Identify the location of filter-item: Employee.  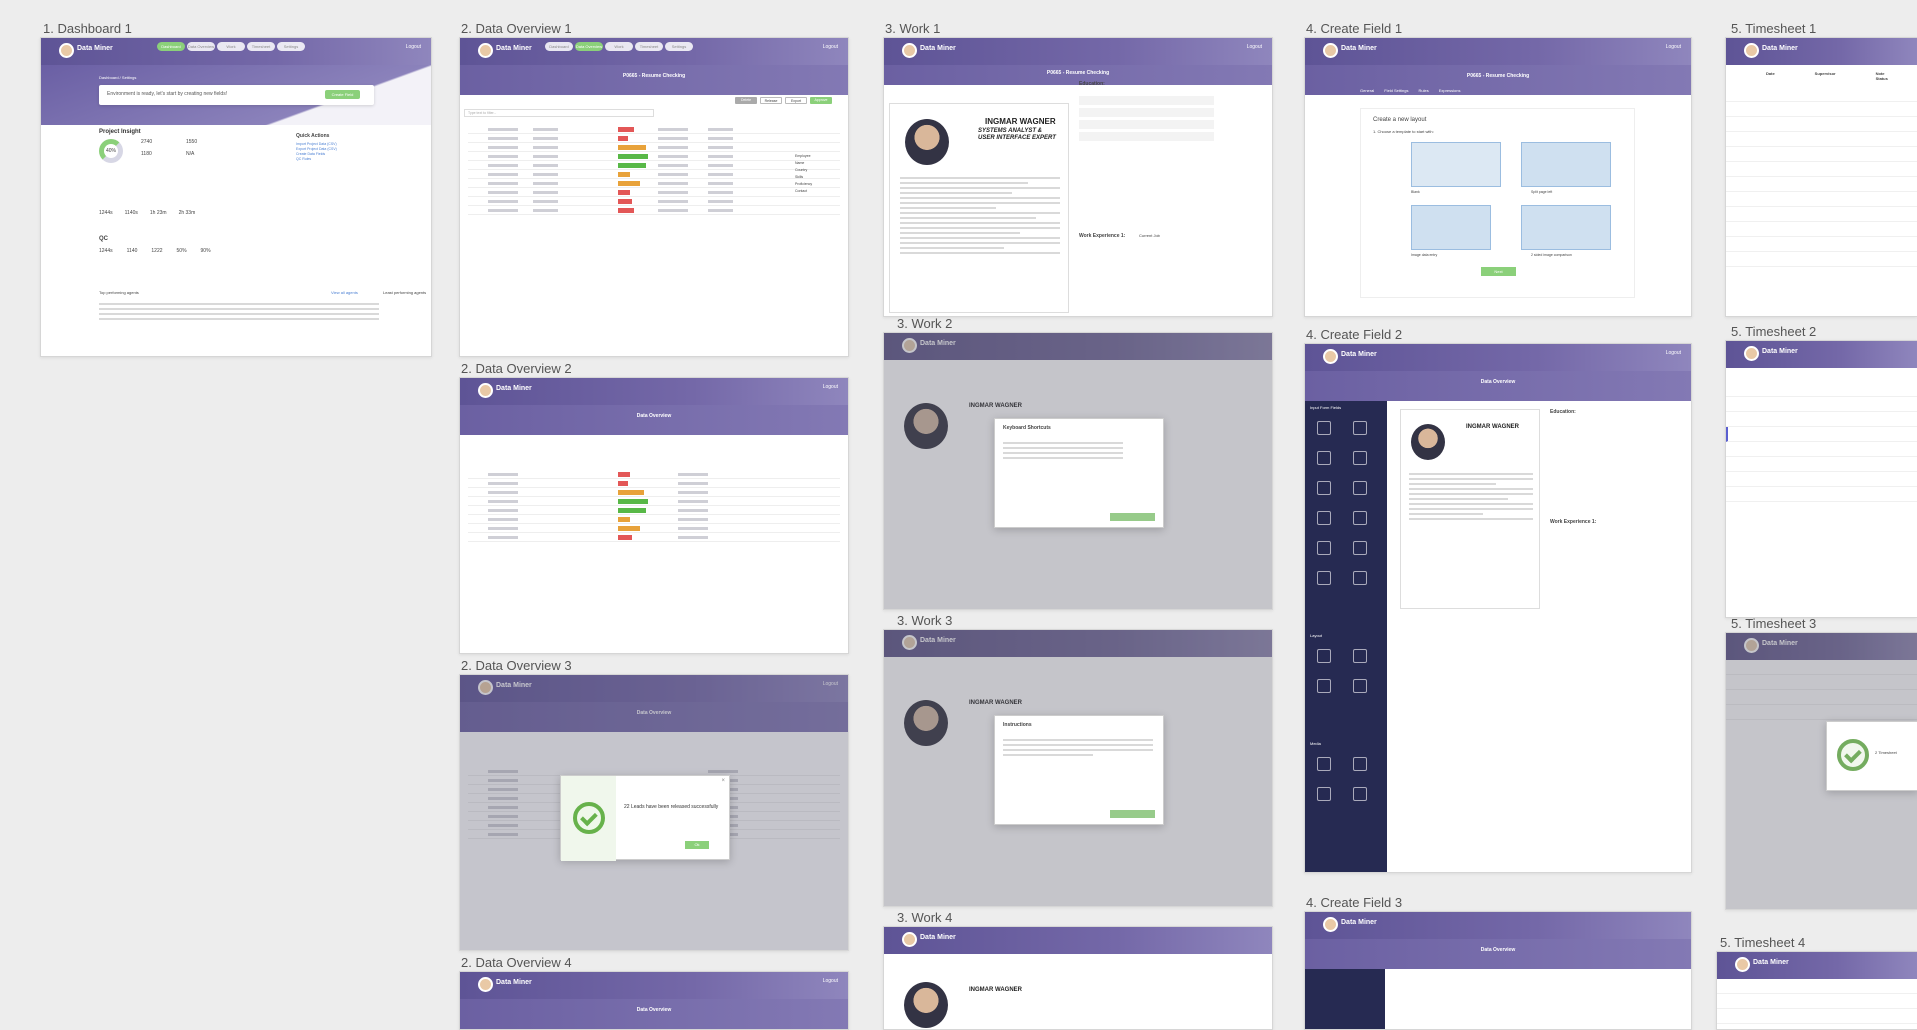
(803, 156).